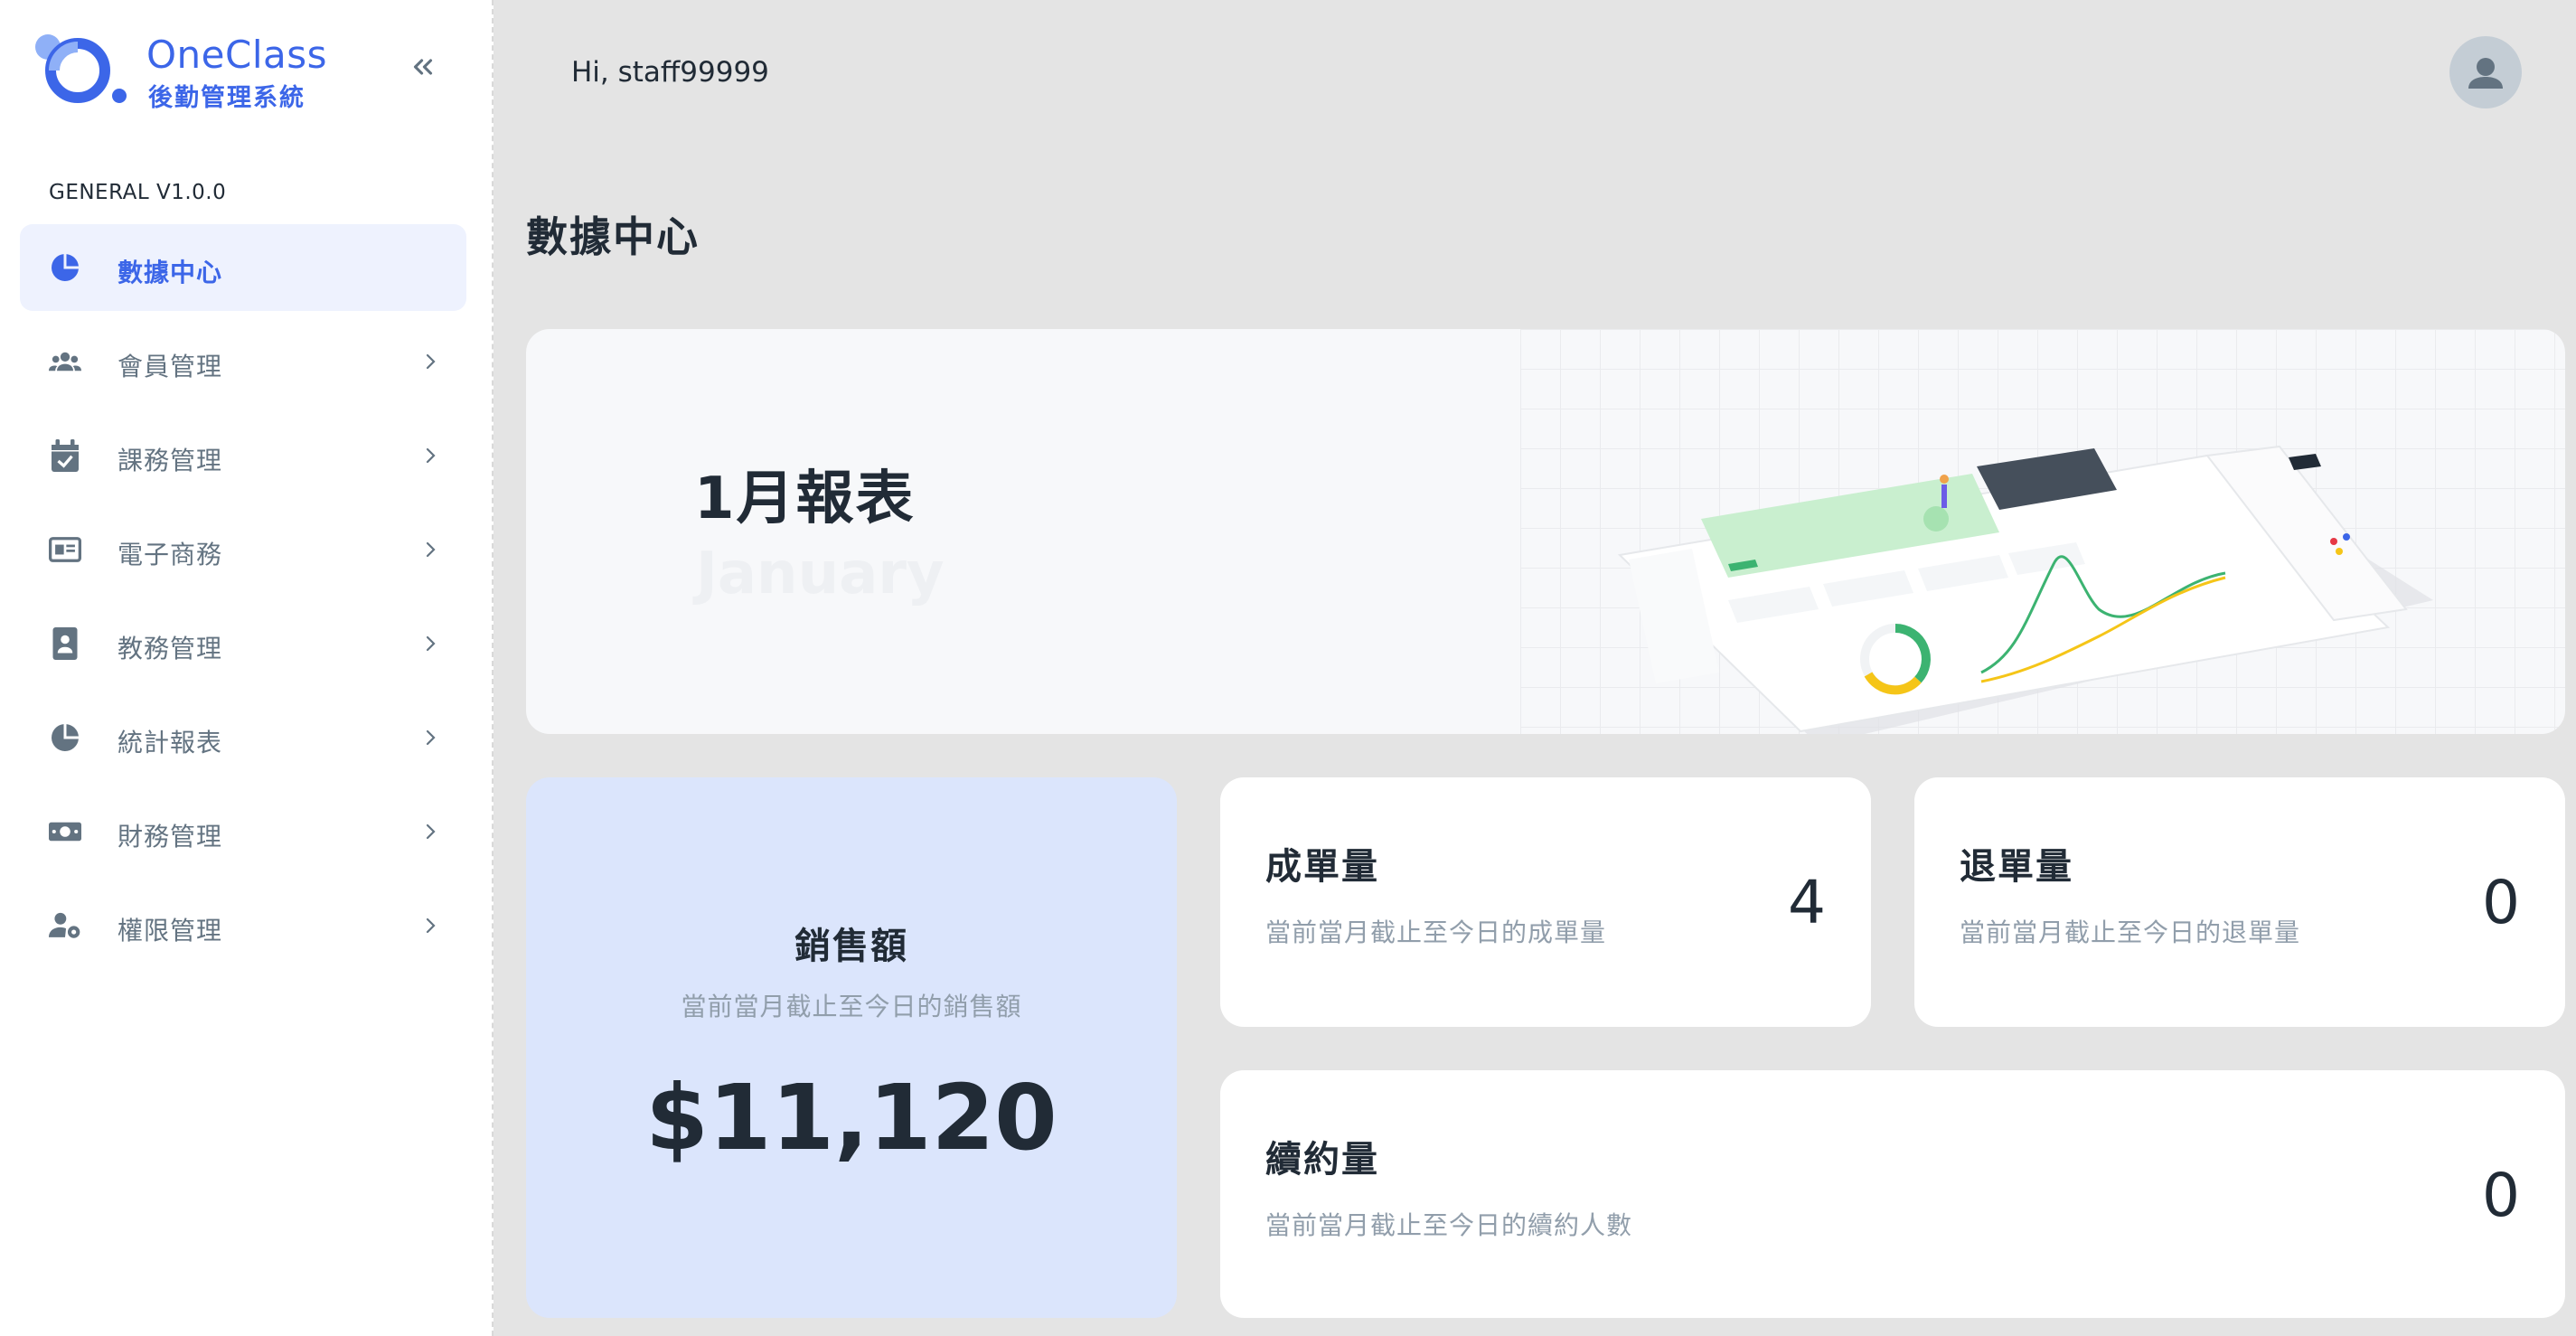  What do you see at coordinates (237, 55) in the screenshot?
I see `brand-name: OneClass` at bounding box center [237, 55].